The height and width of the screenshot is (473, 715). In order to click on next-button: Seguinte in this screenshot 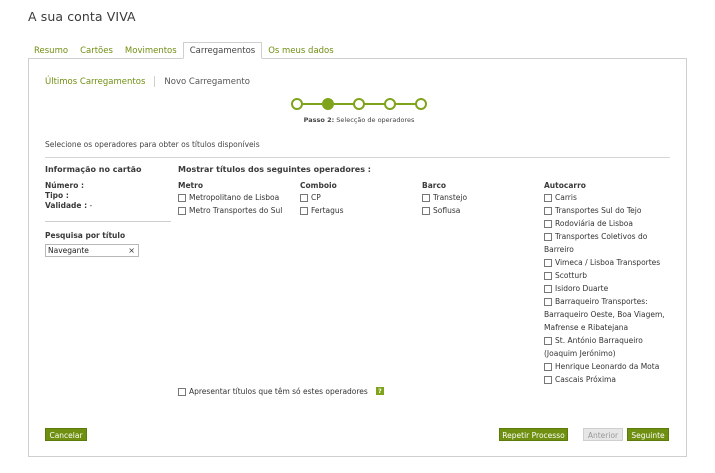, I will do `click(648, 434)`.